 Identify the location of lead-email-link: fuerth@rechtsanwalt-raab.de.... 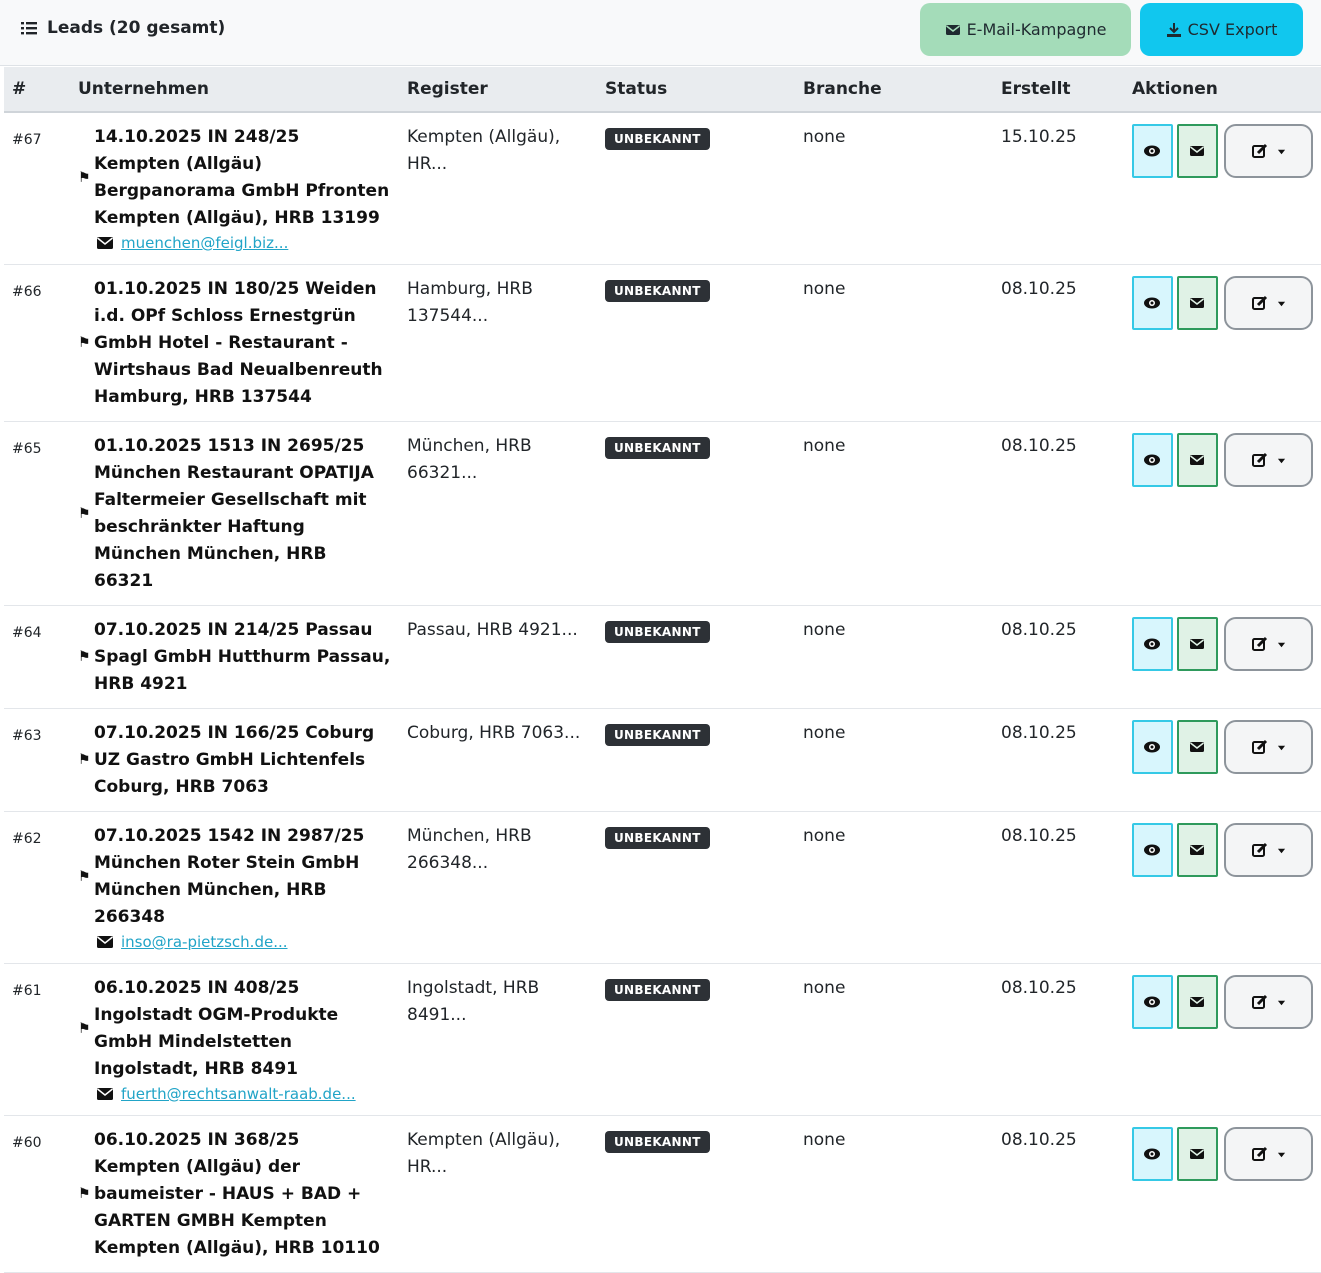
(238, 1094).